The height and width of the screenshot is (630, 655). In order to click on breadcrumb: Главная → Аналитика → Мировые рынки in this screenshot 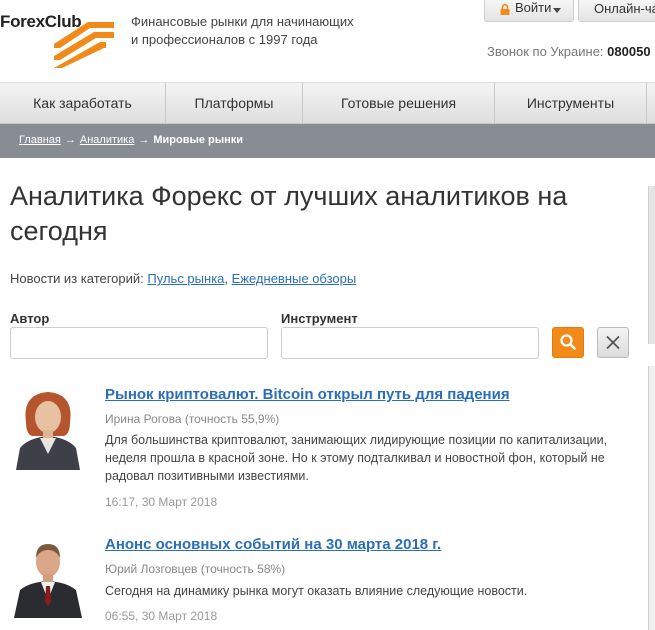, I will do `click(131, 140)`.